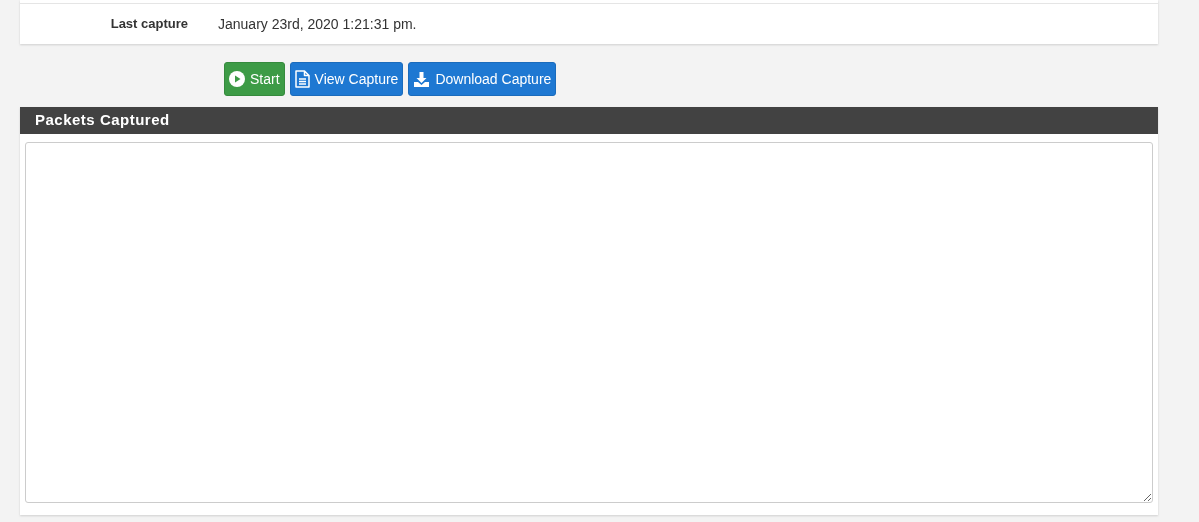 Image resolution: width=1199 pixels, height=522 pixels. What do you see at coordinates (254, 79) in the screenshot?
I see `start-button: Start` at bounding box center [254, 79].